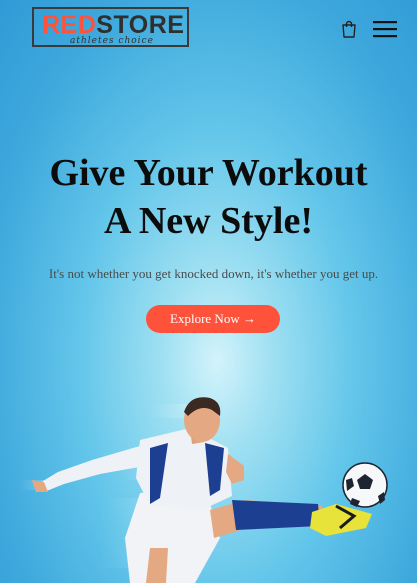  I want to click on logo-store-text: STORE, so click(140, 25).